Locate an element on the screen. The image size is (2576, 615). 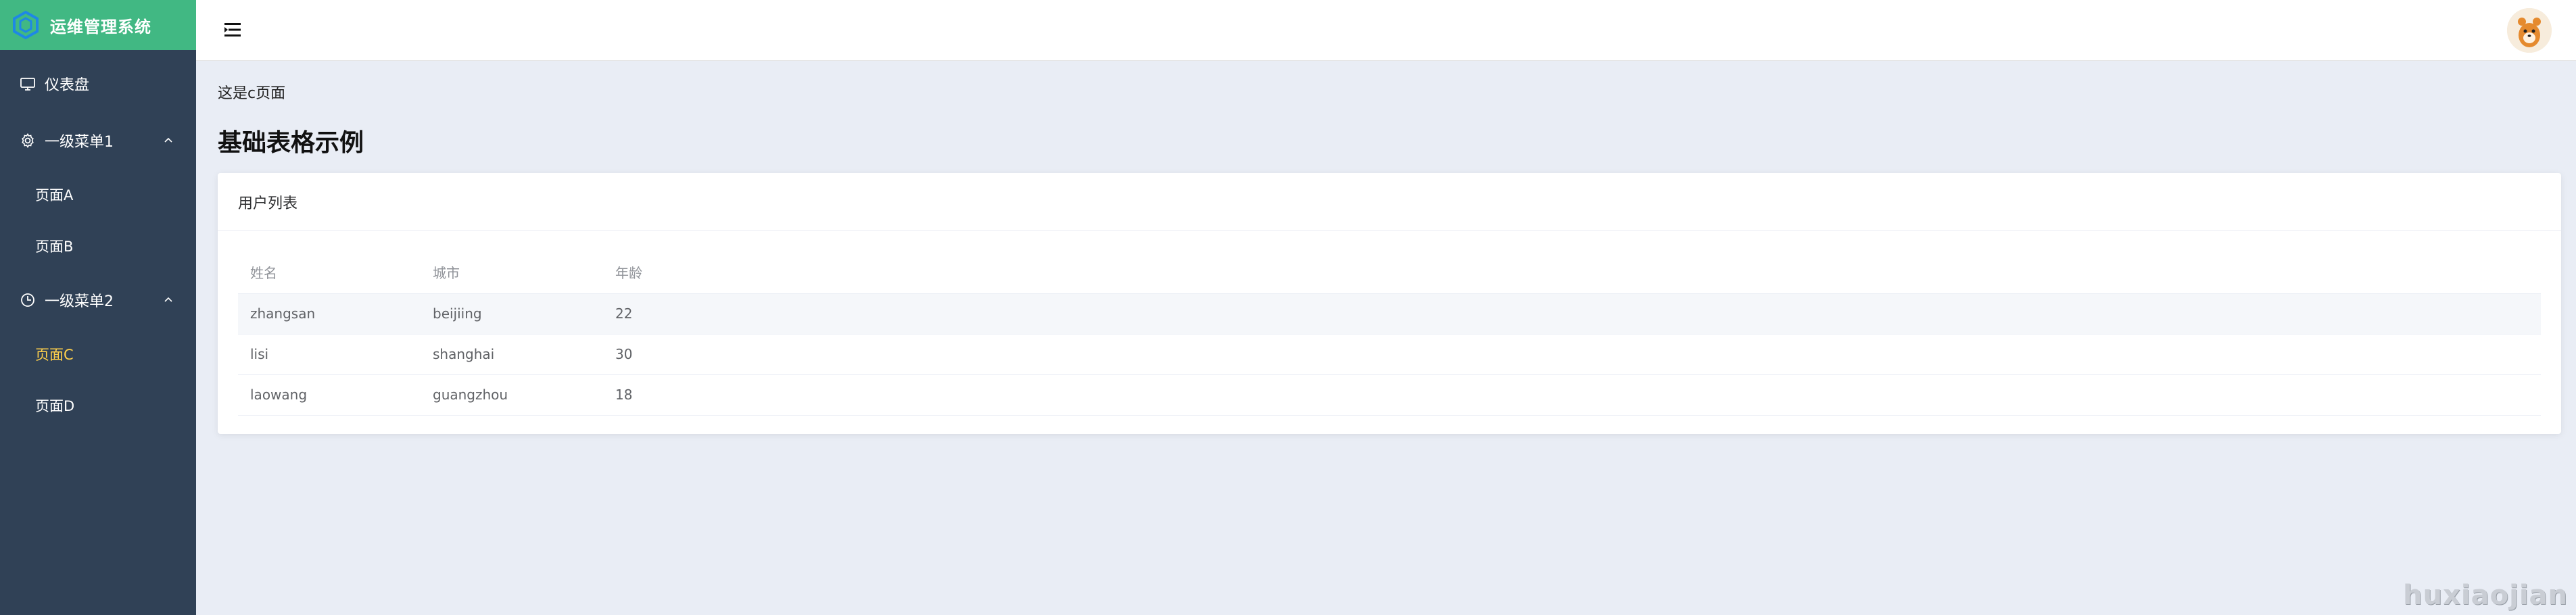
sidebar-subitem-label: 页面B is located at coordinates (54, 247).